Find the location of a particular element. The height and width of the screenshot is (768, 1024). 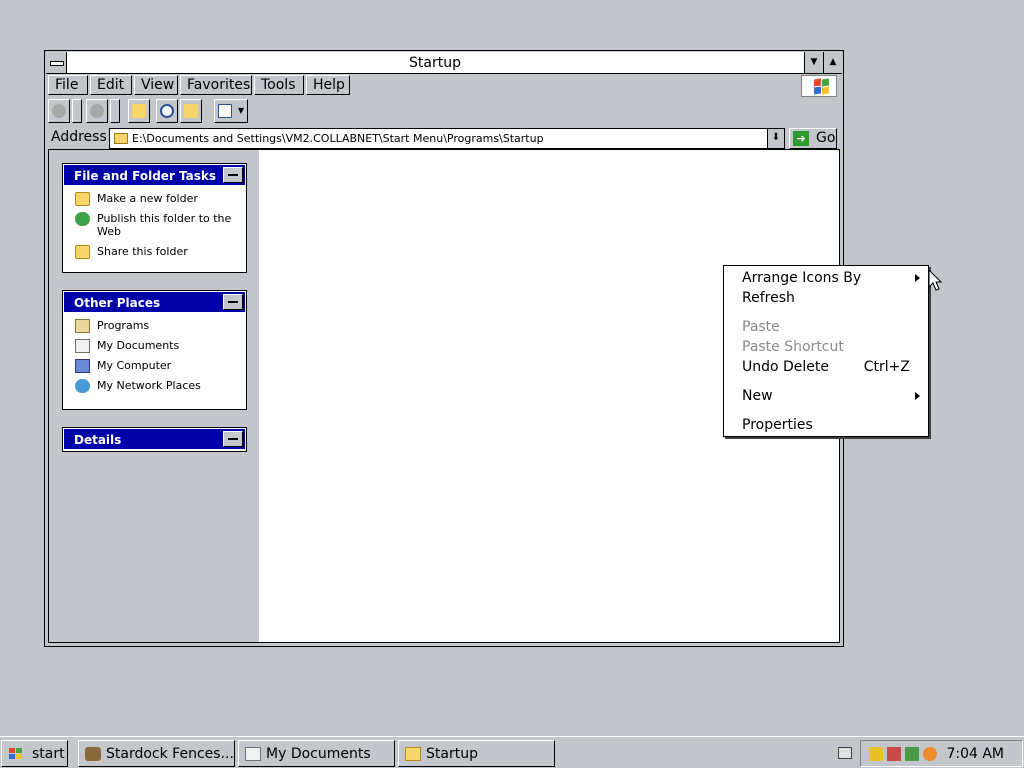

security-shield-icon is located at coordinates (876, 754).